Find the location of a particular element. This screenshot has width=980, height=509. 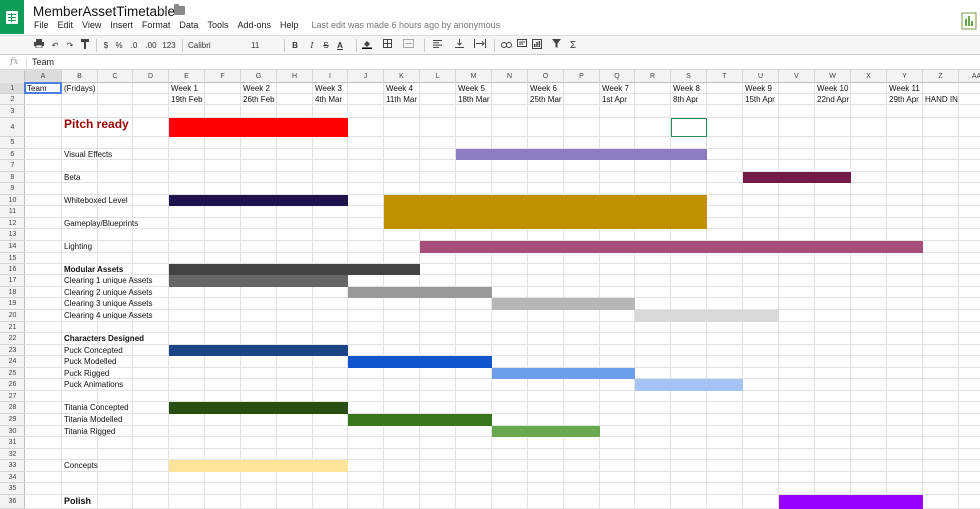

week-label: Week 6 is located at coordinates (543, 88).